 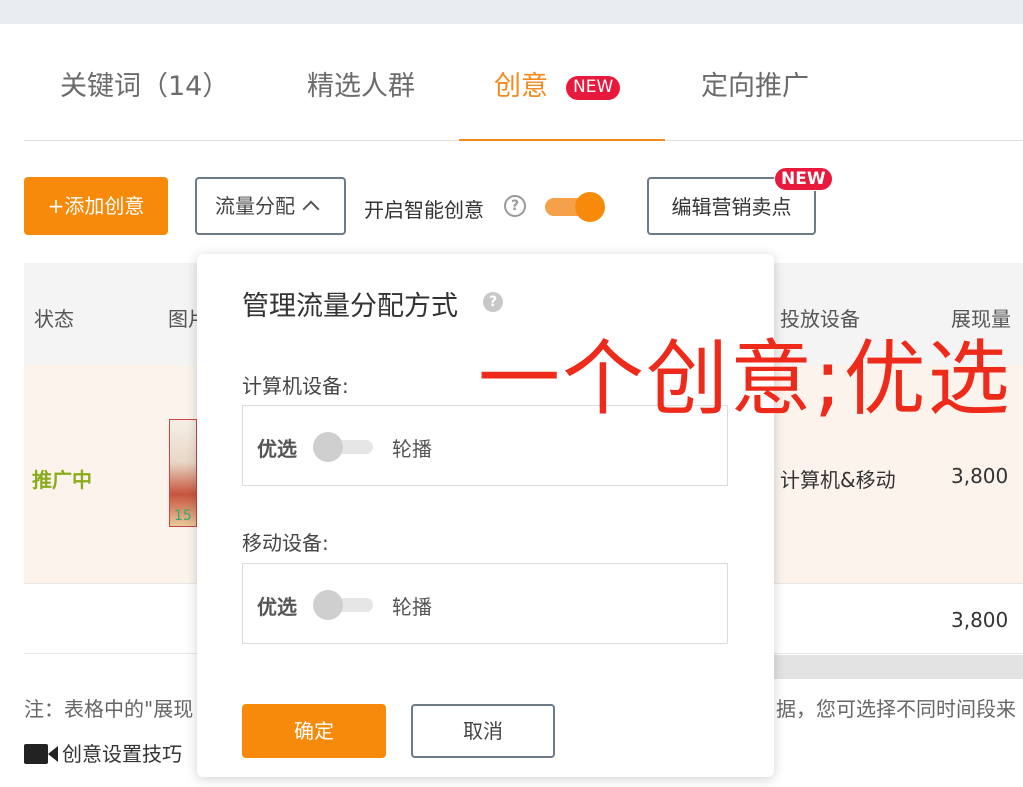 I want to click on device-cell: 计算机&移动, so click(x=838, y=480).